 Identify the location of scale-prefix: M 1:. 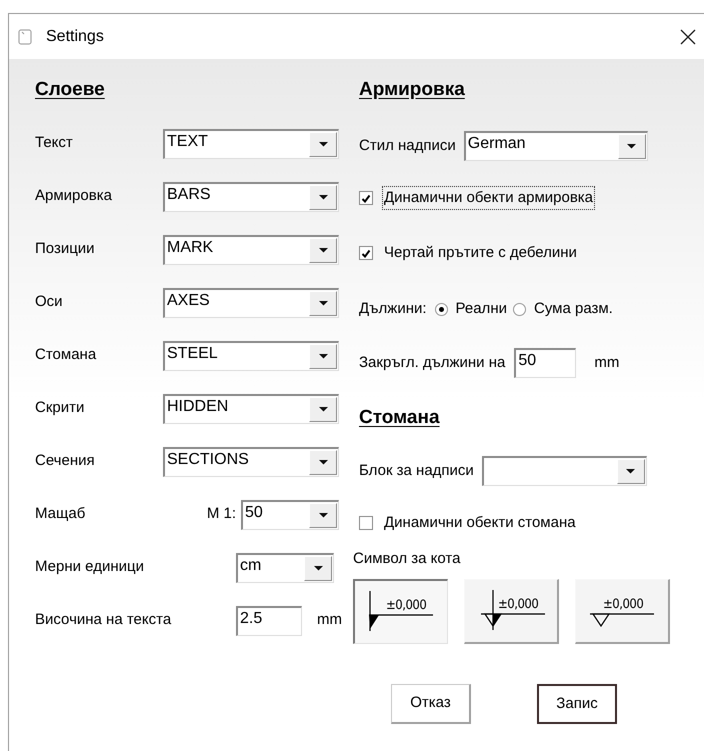
(221, 514).